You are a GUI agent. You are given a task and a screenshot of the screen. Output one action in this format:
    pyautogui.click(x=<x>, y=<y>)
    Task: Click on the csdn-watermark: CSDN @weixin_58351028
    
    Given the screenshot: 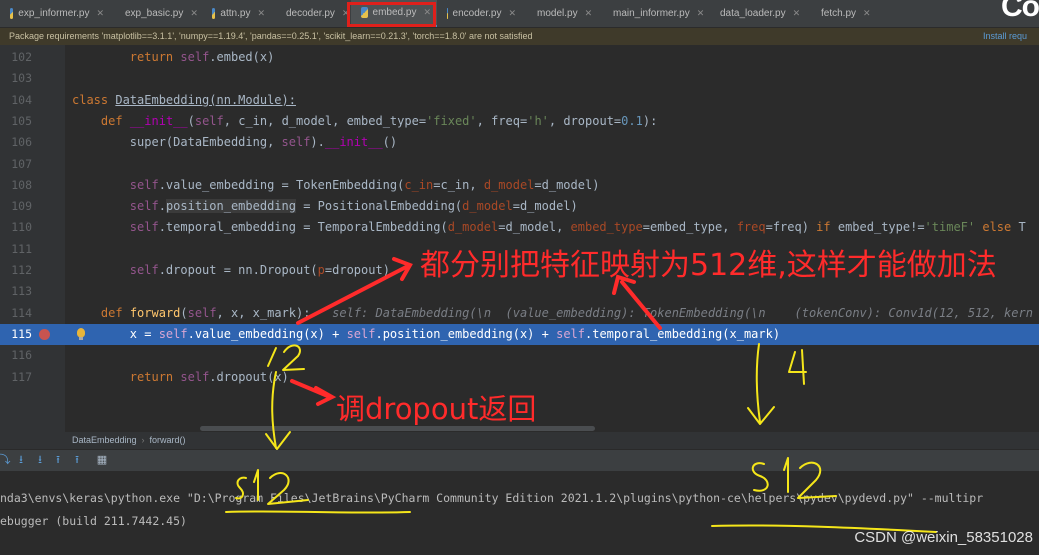 What is the action you would take?
    pyautogui.click(x=943, y=537)
    